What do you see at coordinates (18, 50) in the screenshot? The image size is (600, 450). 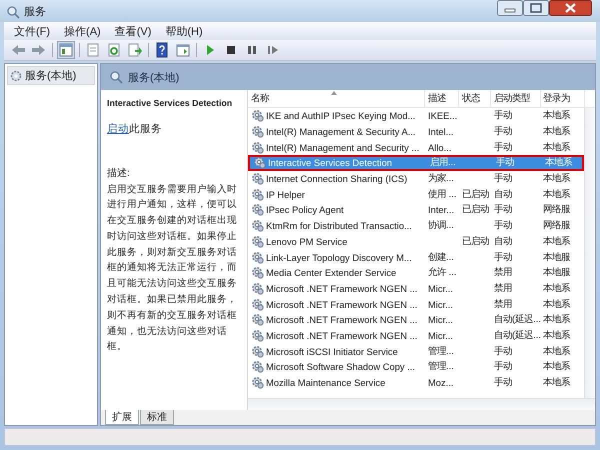 I see `back-arrow-icon` at bounding box center [18, 50].